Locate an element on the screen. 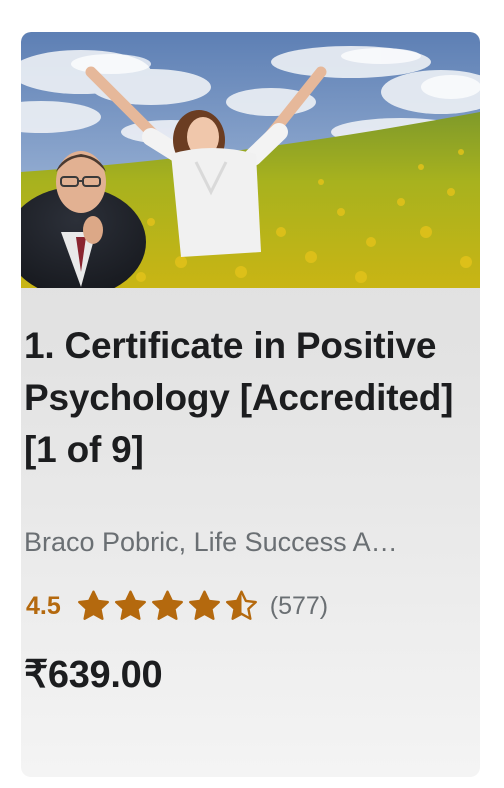 The image size is (504, 788). rating-stars is located at coordinates (167, 606).